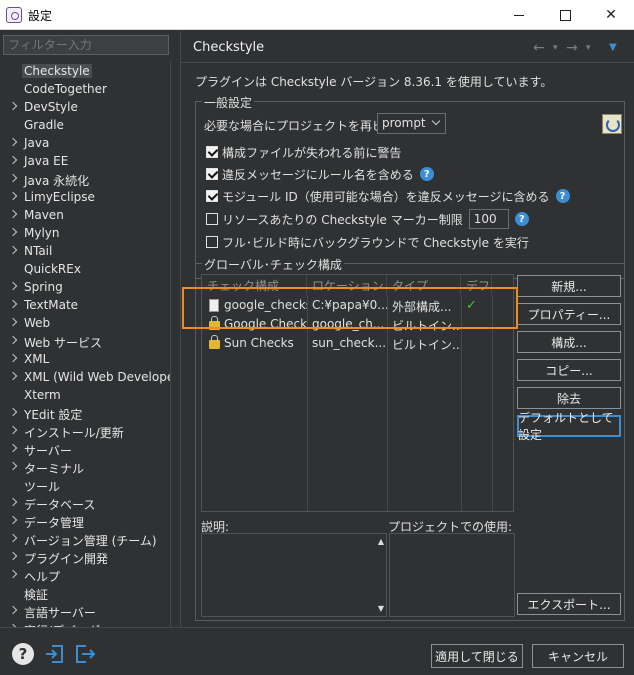 Image resolution: width=634 pixels, height=675 pixels. What do you see at coordinates (85, 654) in the screenshot?
I see `export-icon` at bounding box center [85, 654].